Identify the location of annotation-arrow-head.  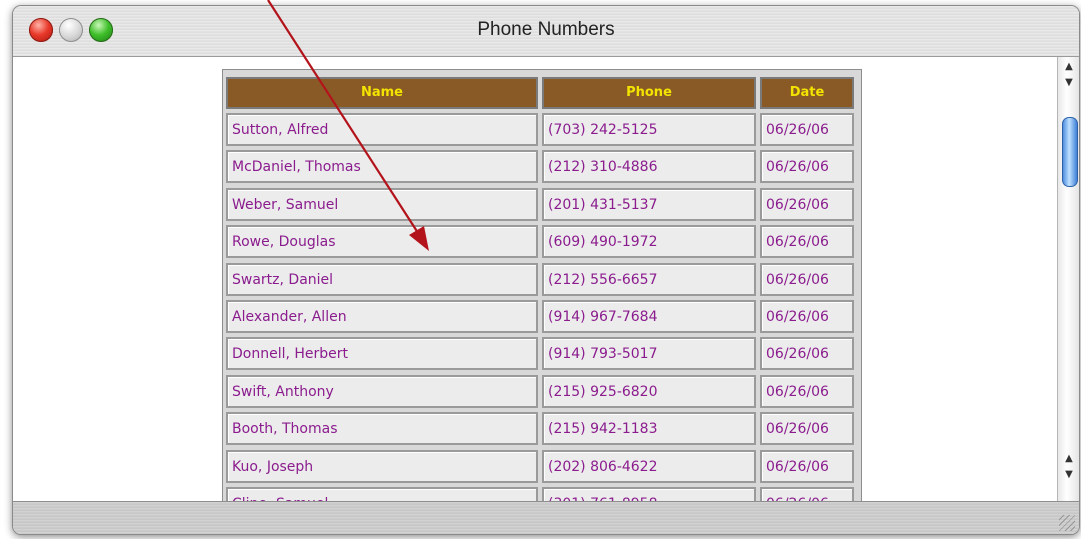
(419, 238).